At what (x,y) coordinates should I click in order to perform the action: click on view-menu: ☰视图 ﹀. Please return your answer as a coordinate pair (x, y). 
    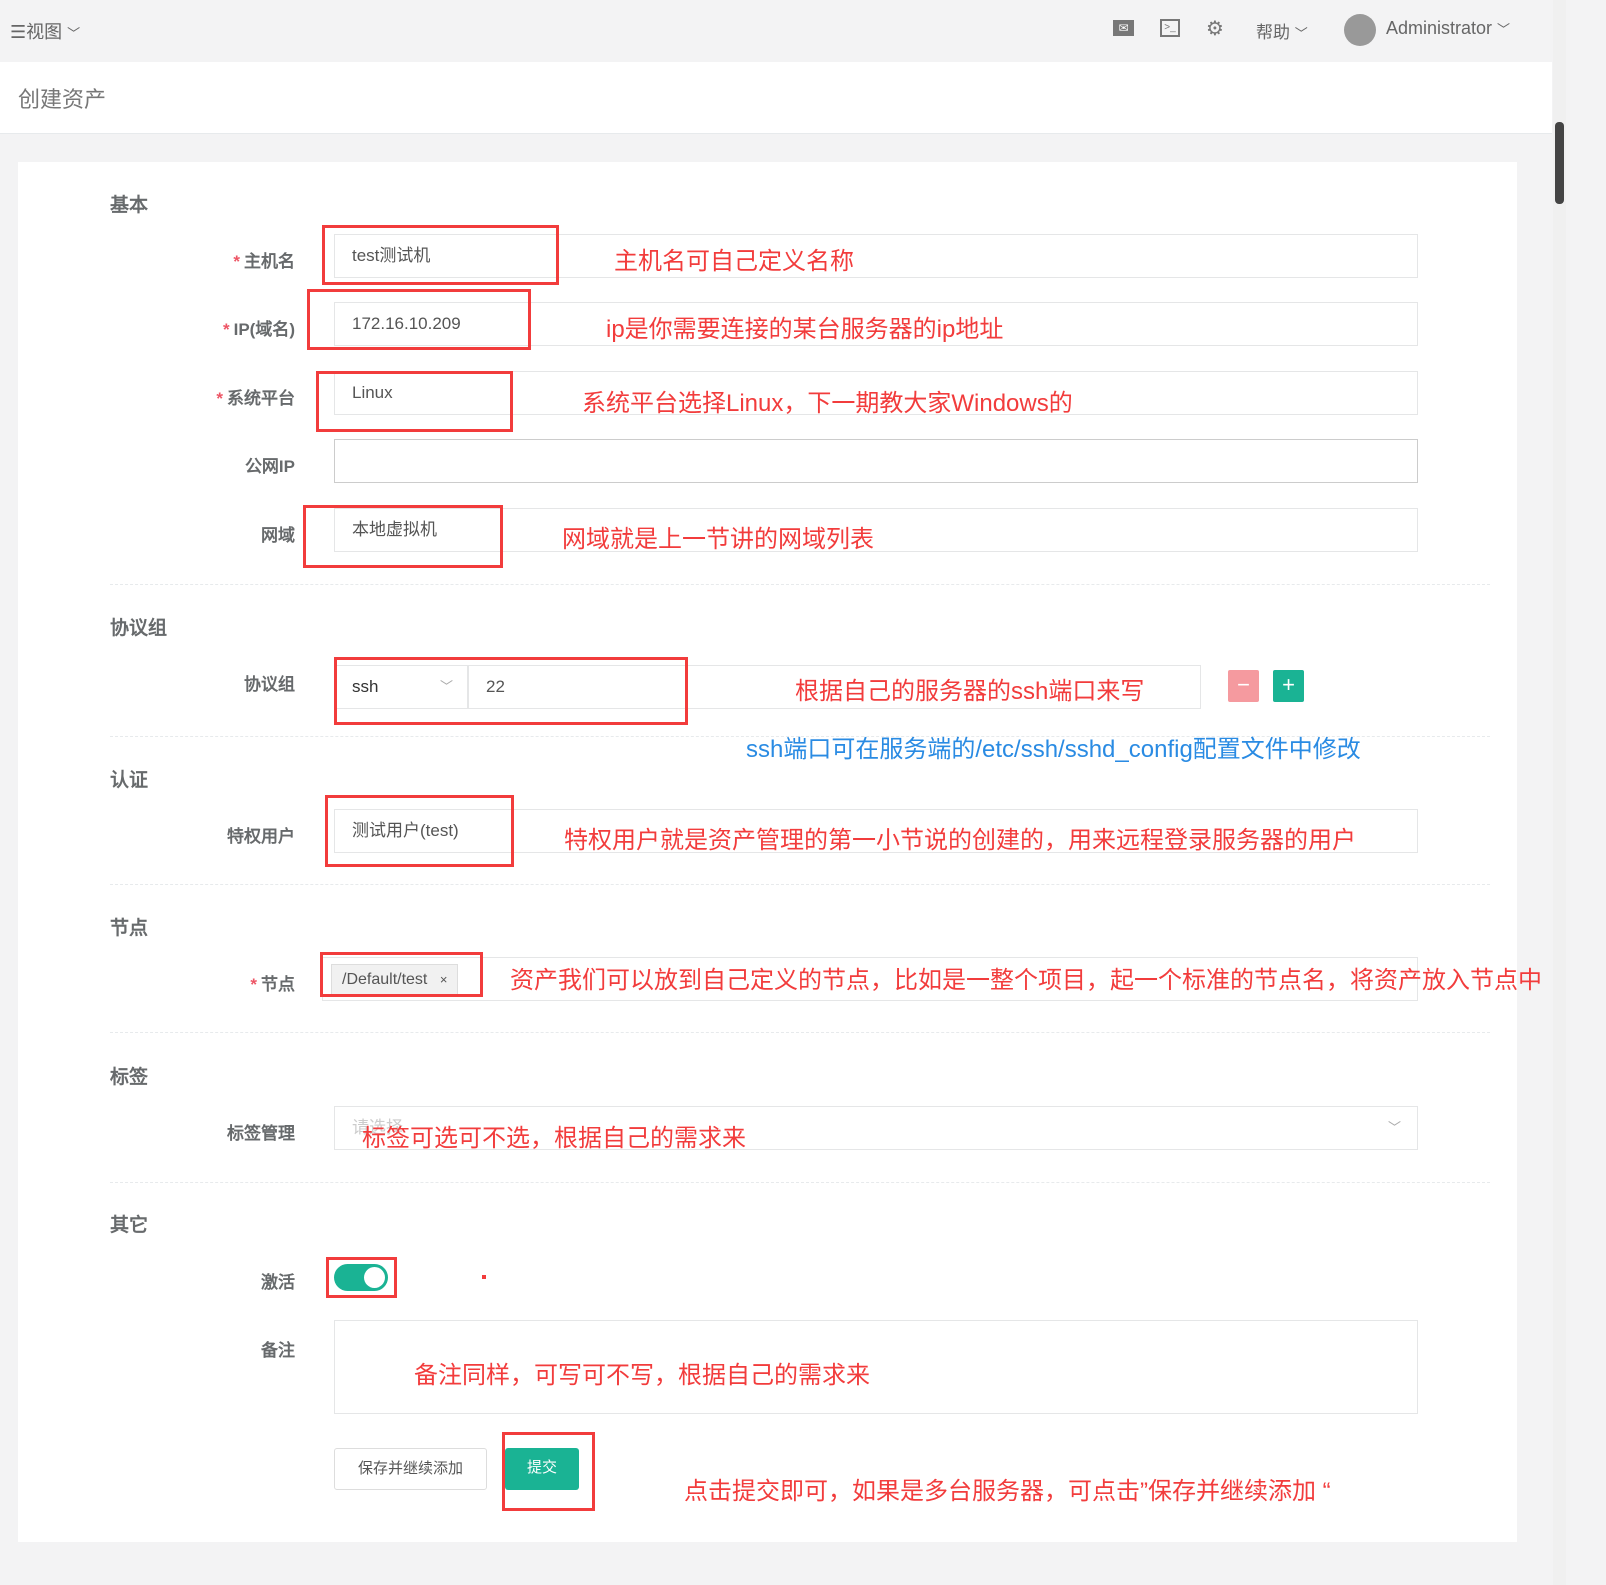
    Looking at the image, I should click on (45, 31).